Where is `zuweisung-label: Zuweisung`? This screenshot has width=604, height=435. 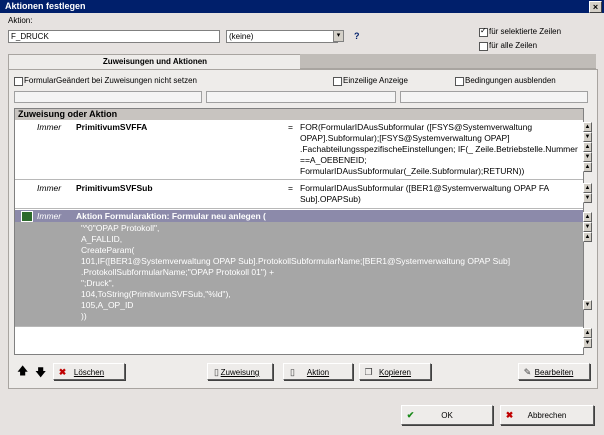 zuweisung-label: Zuweisung is located at coordinates (240, 372).